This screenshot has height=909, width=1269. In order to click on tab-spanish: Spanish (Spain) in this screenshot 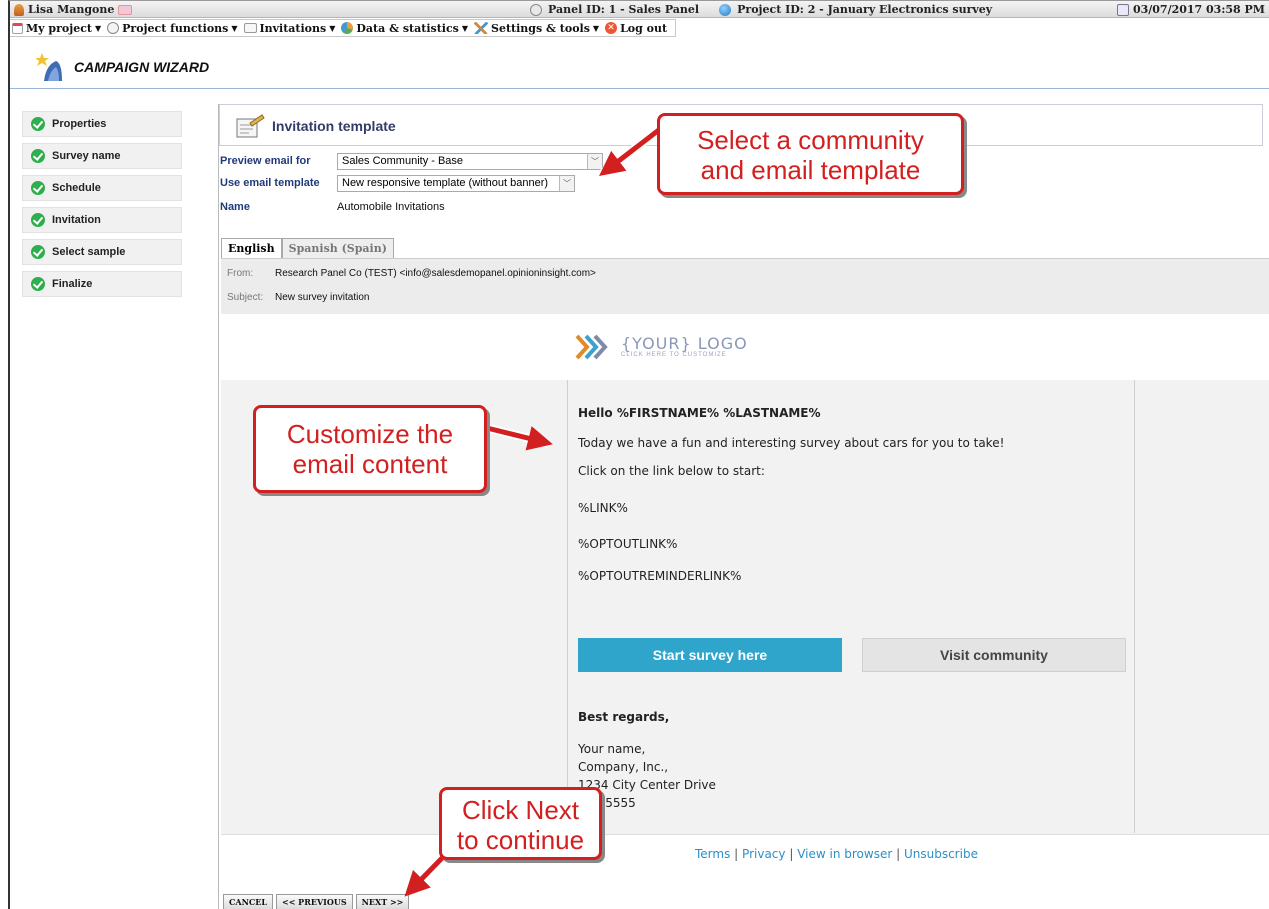, I will do `click(337, 248)`.